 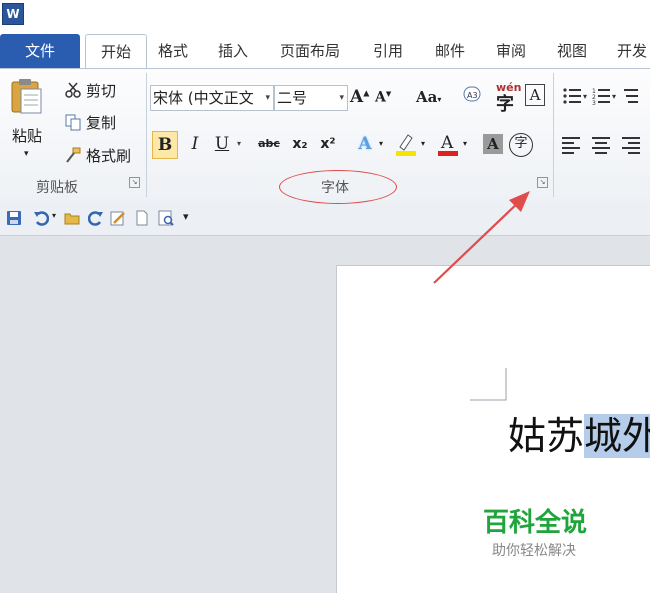 I want to click on tab-page-layout: 页面布局, so click(x=310, y=51).